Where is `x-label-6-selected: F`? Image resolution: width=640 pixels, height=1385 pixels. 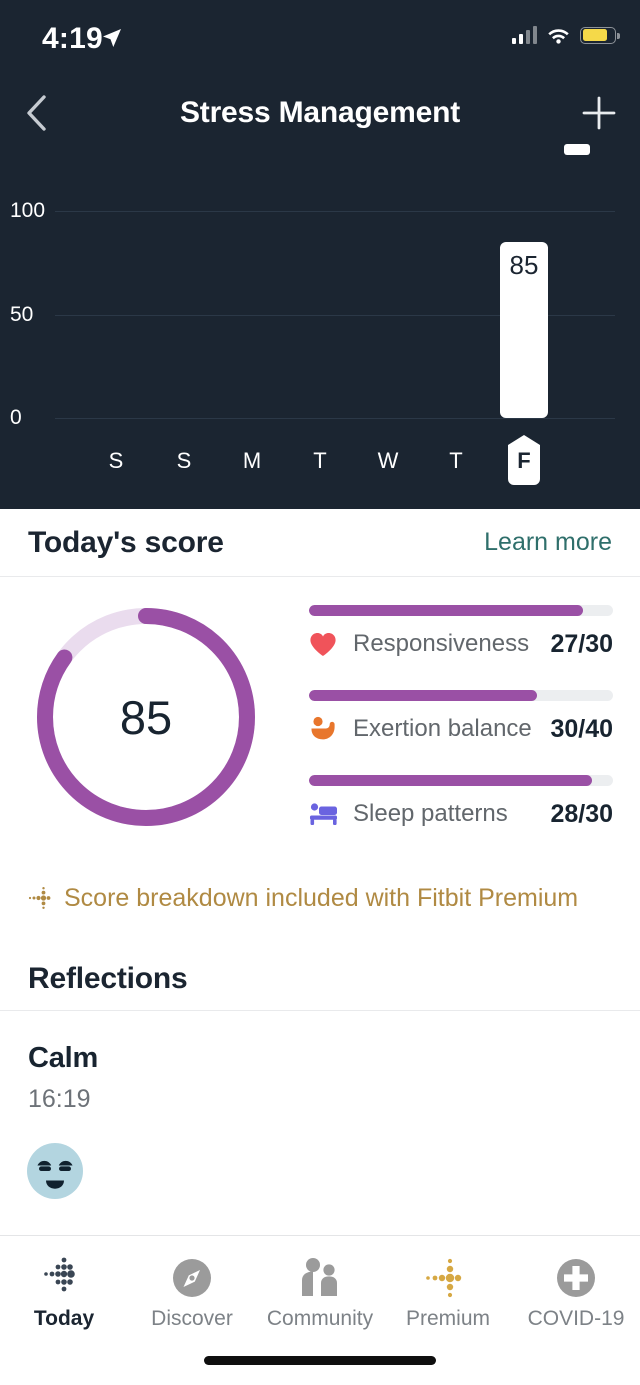
x-label-6-selected: F is located at coordinates (524, 461).